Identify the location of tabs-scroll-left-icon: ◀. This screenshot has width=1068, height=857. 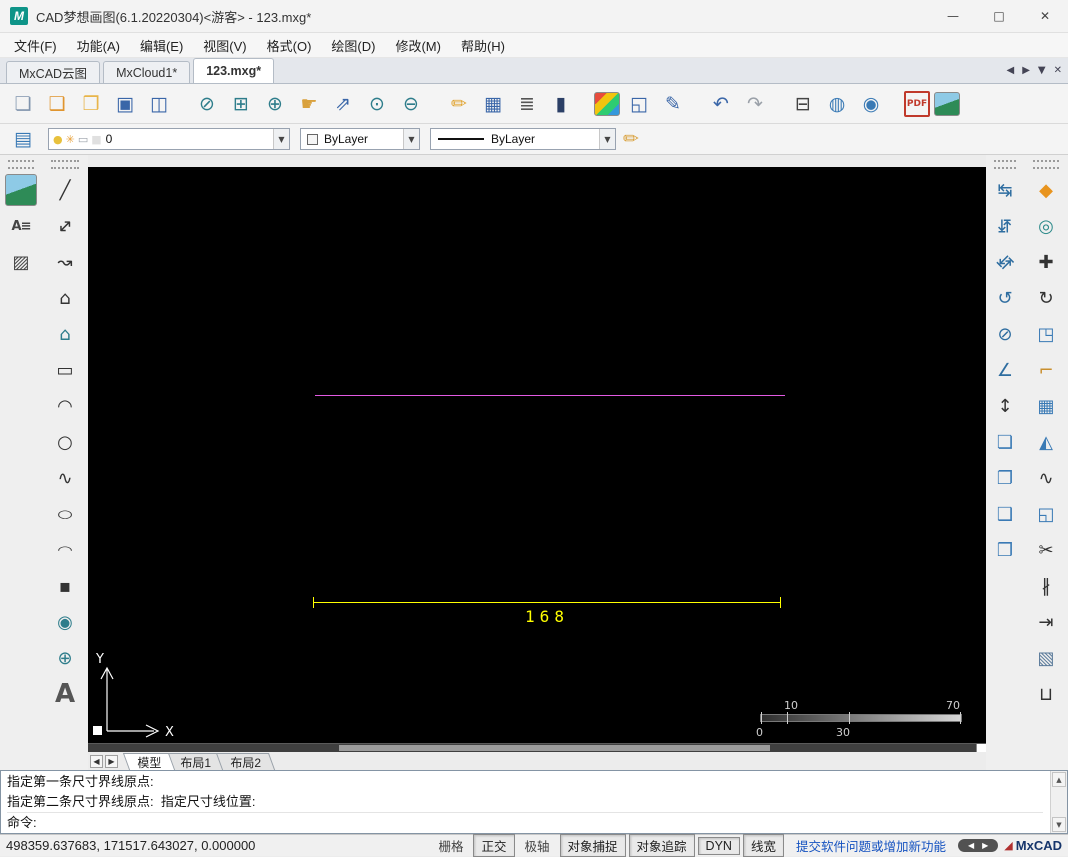
(1011, 70).